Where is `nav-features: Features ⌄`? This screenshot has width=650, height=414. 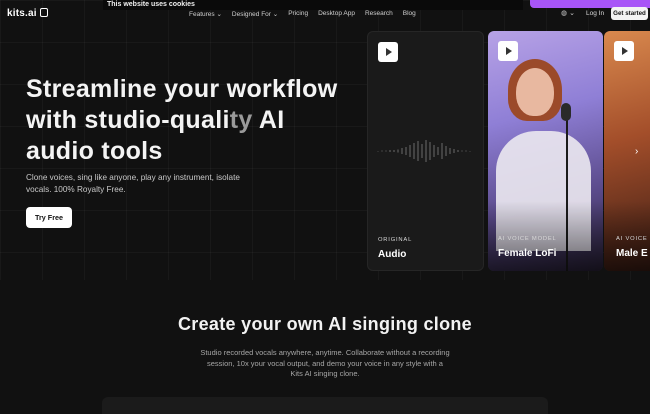 nav-features: Features ⌄ is located at coordinates (205, 14).